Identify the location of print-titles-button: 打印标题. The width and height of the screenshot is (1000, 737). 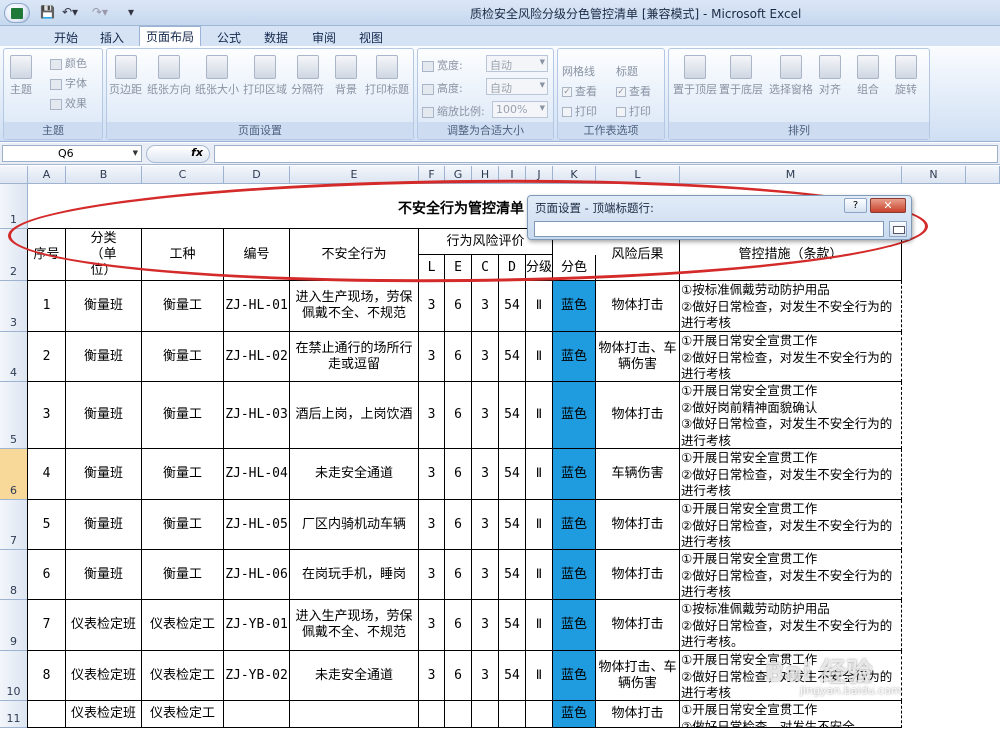
(387, 76).